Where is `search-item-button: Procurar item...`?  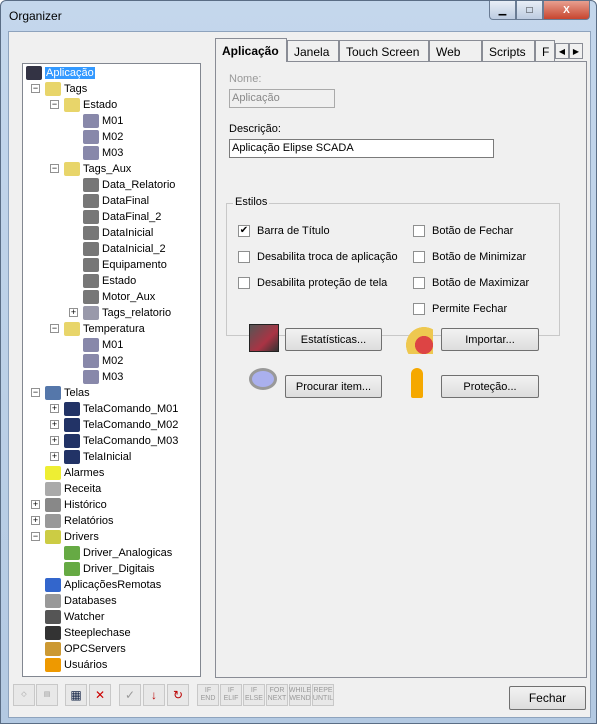 search-item-button: Procurar item... is located at coordinates (333, 386).